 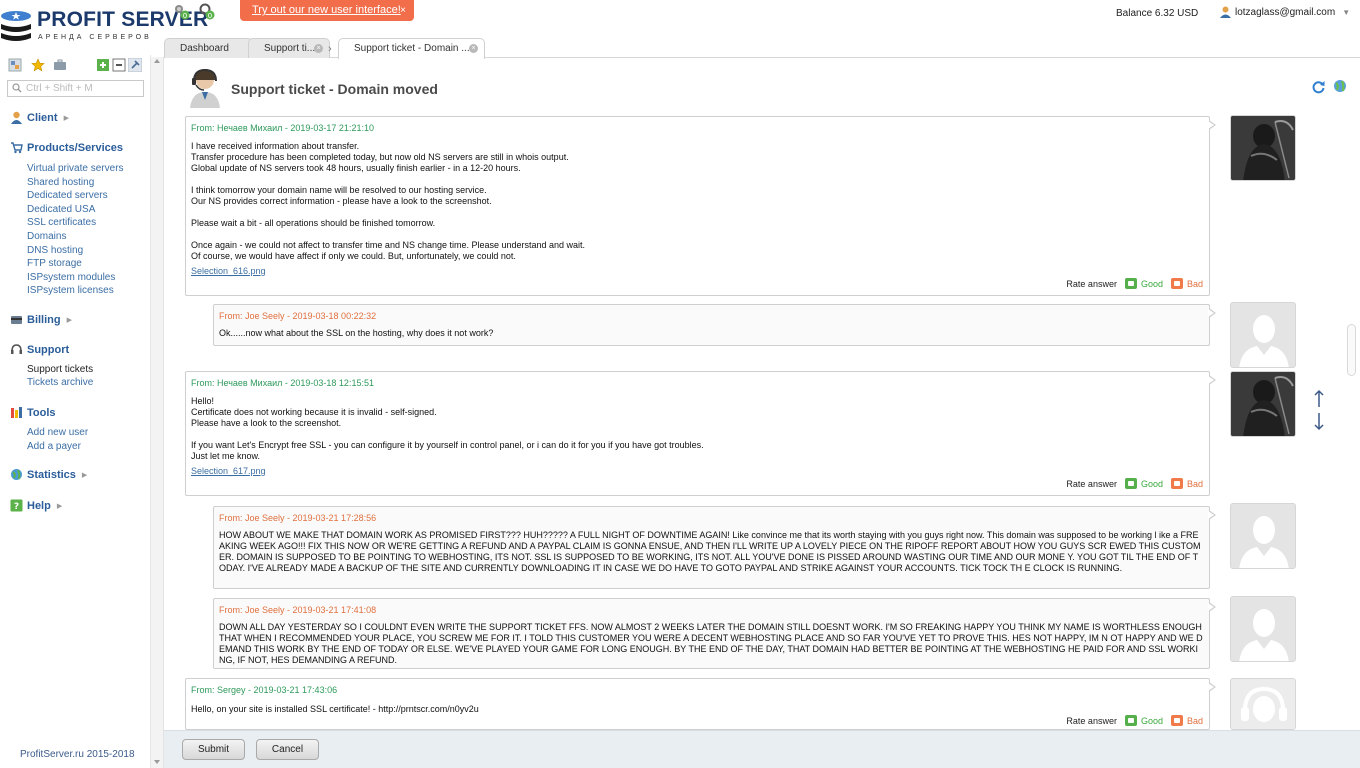 I want to click on support-headset-avatar-icon, so click(x=1263, y=704).